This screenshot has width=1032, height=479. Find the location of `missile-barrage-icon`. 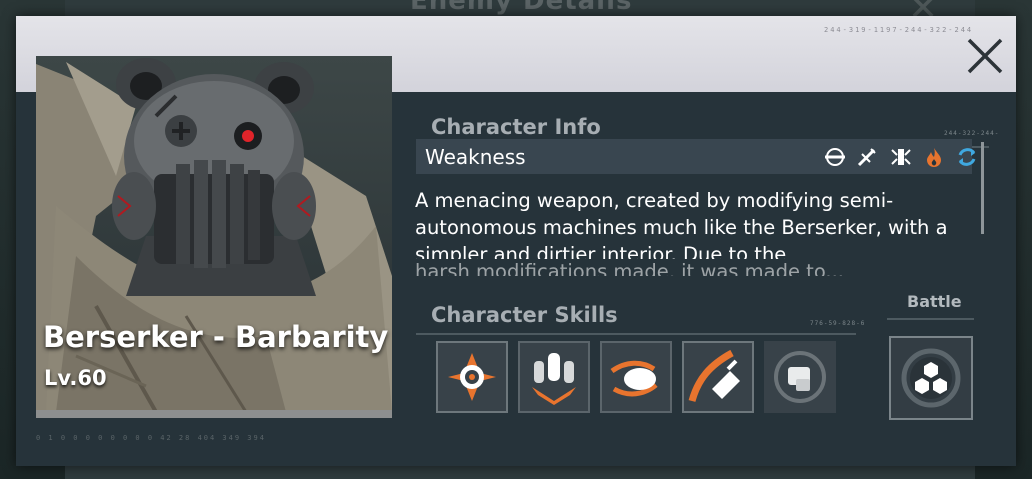

missile-barrage-icon is located at coordinates (554, 379).